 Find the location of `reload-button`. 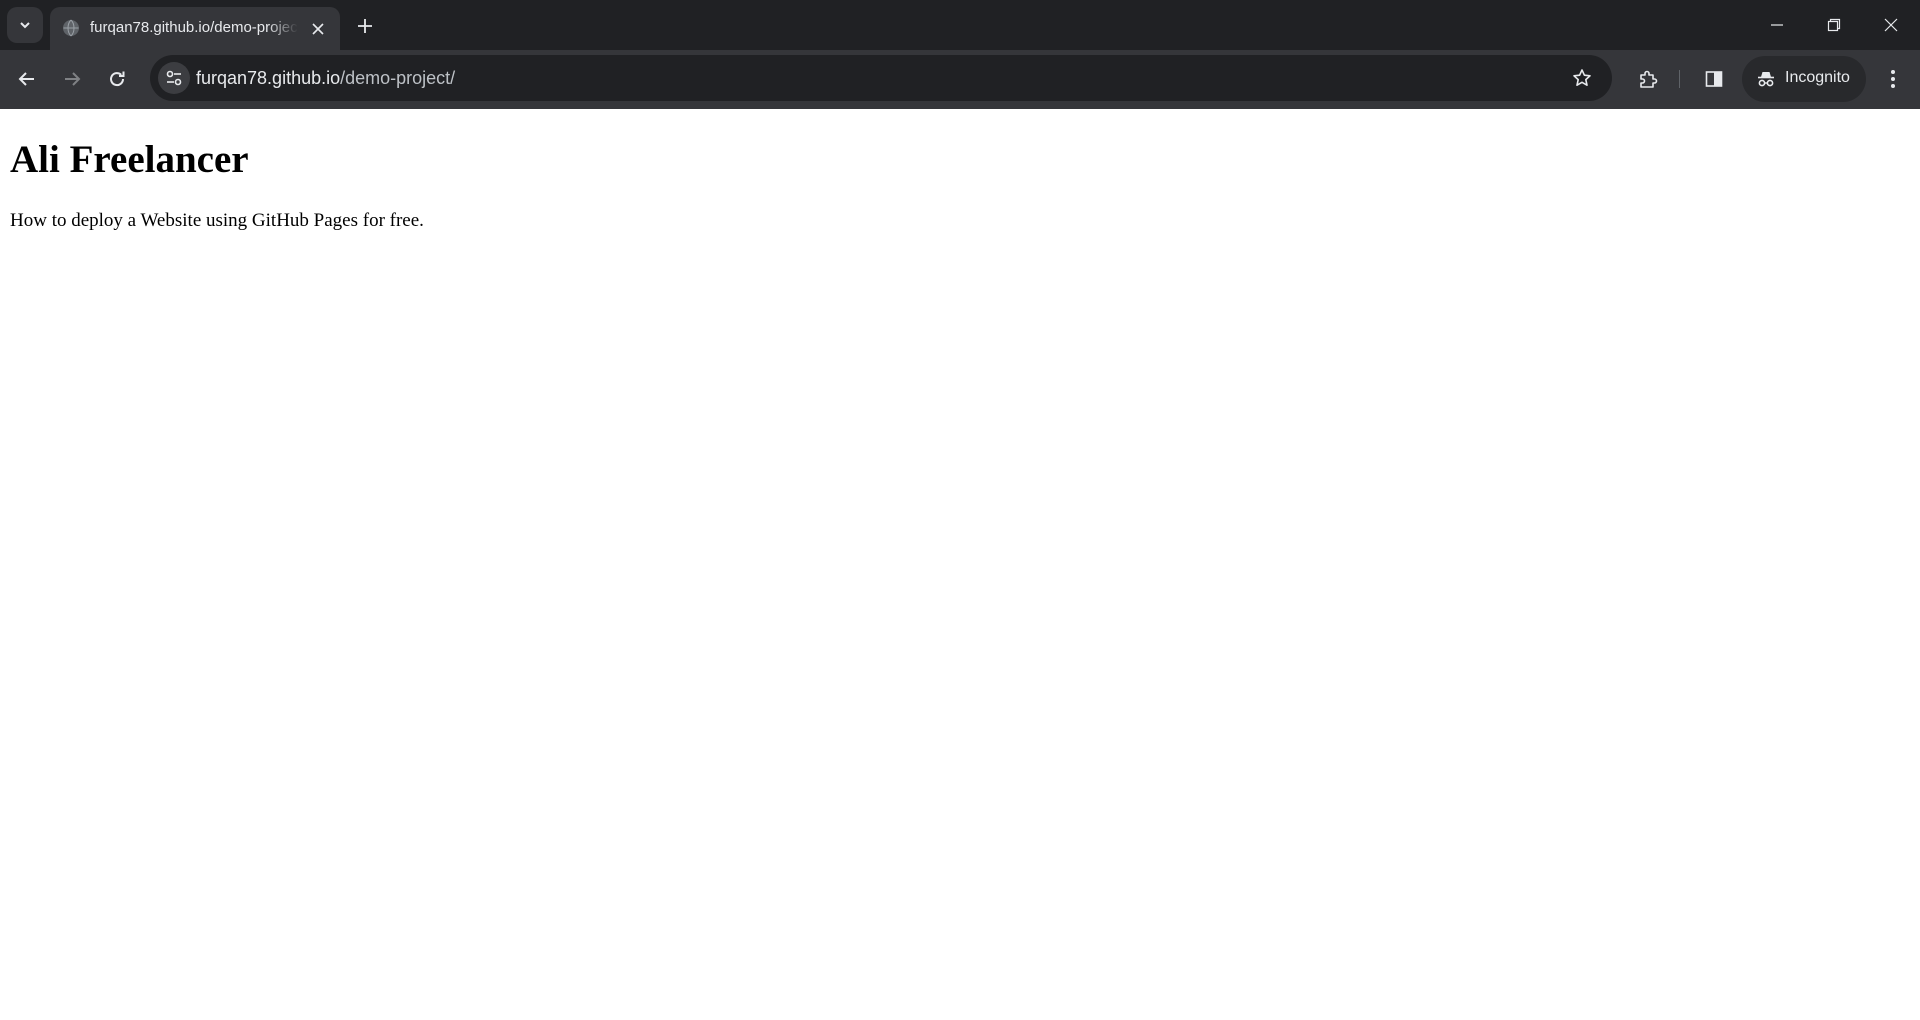

reload-button is located at coordinates (117, 79).